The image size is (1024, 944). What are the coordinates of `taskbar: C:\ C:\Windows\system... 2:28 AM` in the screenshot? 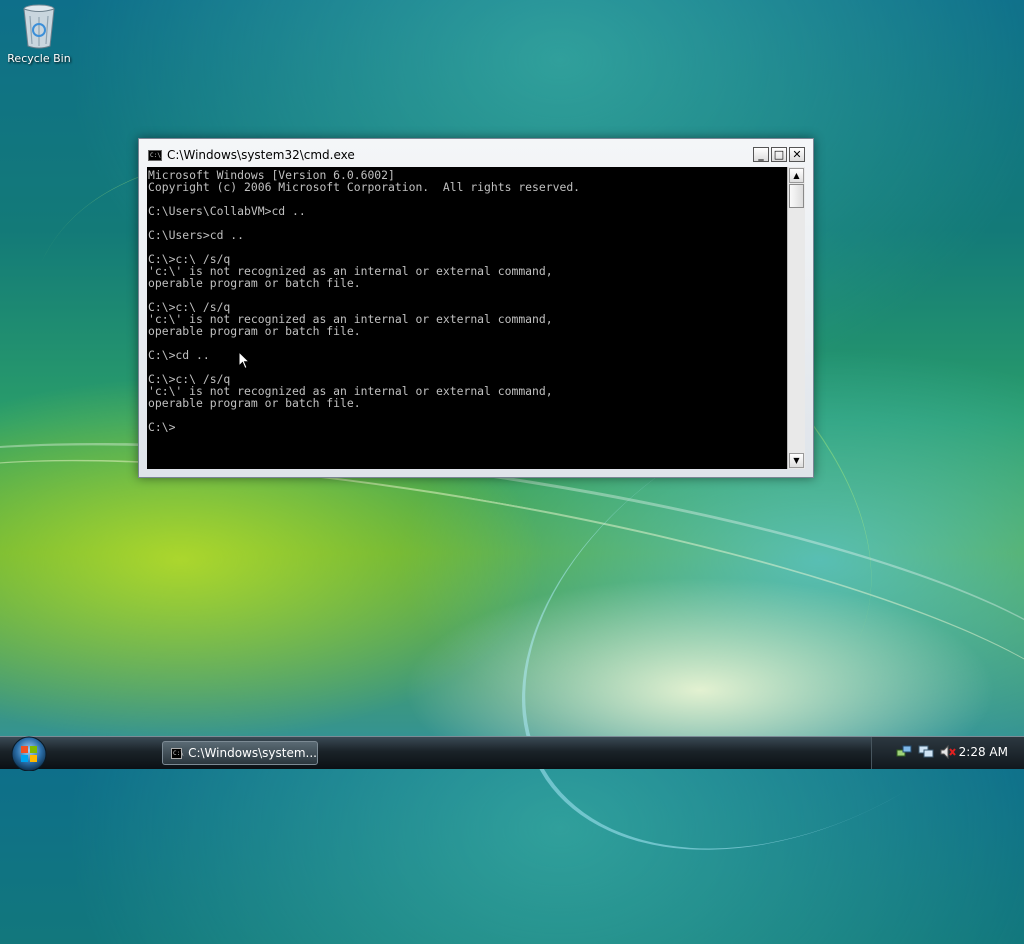 It's located at (512, 753).